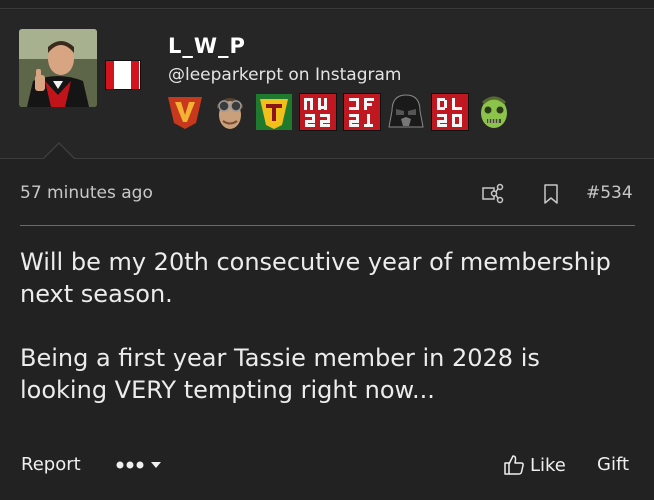 The height and width of the screenshot is (500, 654). What do you see at coordinates (51, 464) in the screenshot?
I see `report-button: Report` at bounding box center [51, 464].